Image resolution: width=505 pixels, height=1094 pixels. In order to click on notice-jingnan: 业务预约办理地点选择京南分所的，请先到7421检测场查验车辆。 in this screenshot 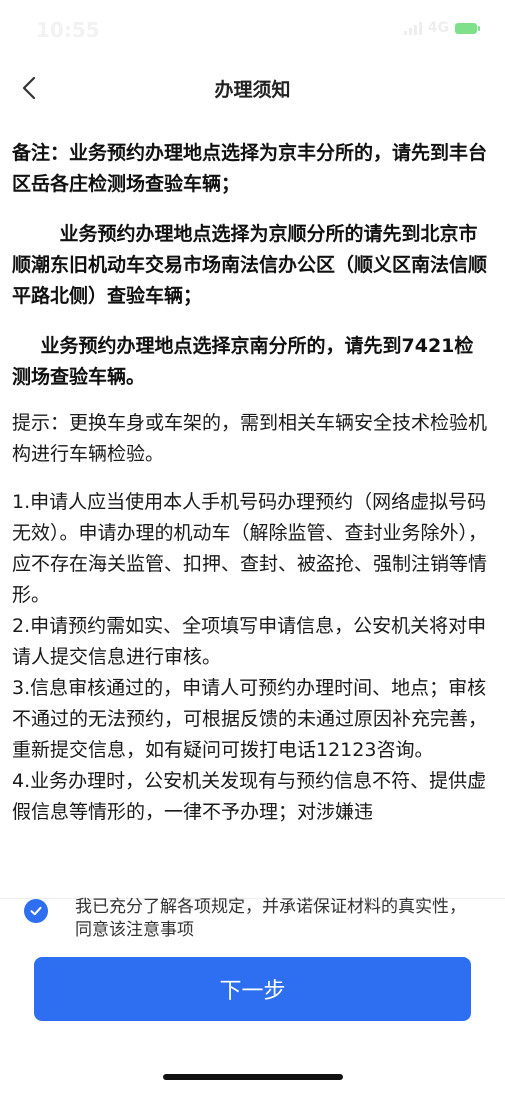, I will do `click(243, 361)`.